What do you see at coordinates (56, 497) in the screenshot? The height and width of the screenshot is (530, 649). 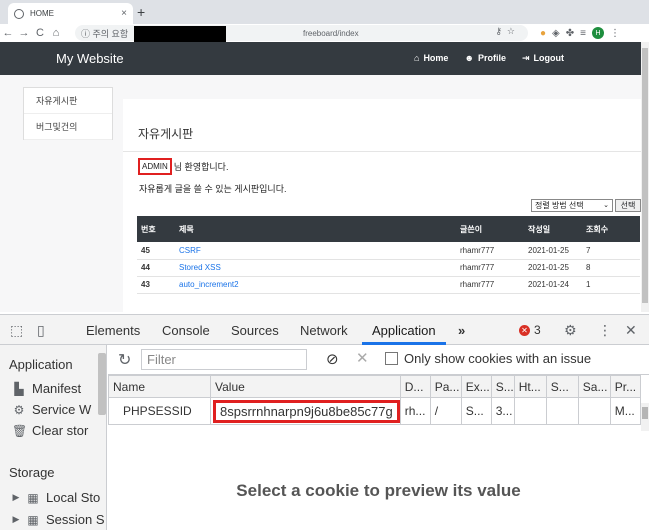 I see `sidebar-item-local-storage: ▶ ▦ Local Sto` at bounding box center [56, 497].